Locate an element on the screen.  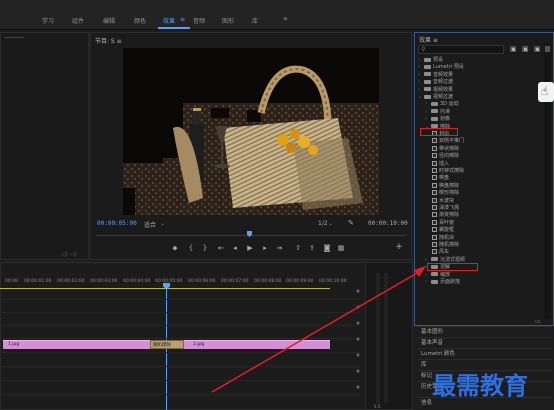
overflow-icon: » is located at coordinates (285, 18).